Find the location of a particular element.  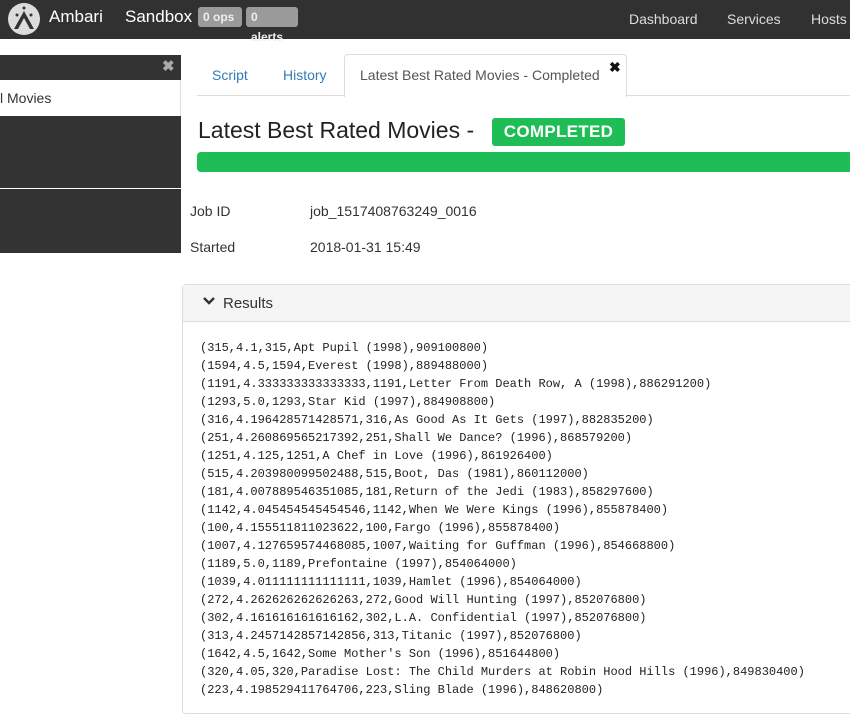

nav-hosts: Hosts is located at coordinates (829, 19).